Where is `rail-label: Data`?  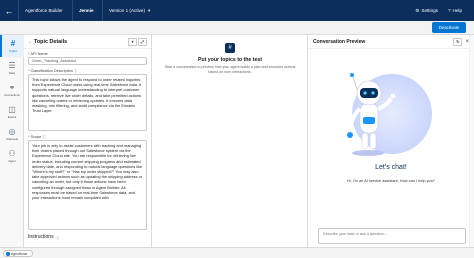 rail-label: Data is located at coordinates (12, 72).